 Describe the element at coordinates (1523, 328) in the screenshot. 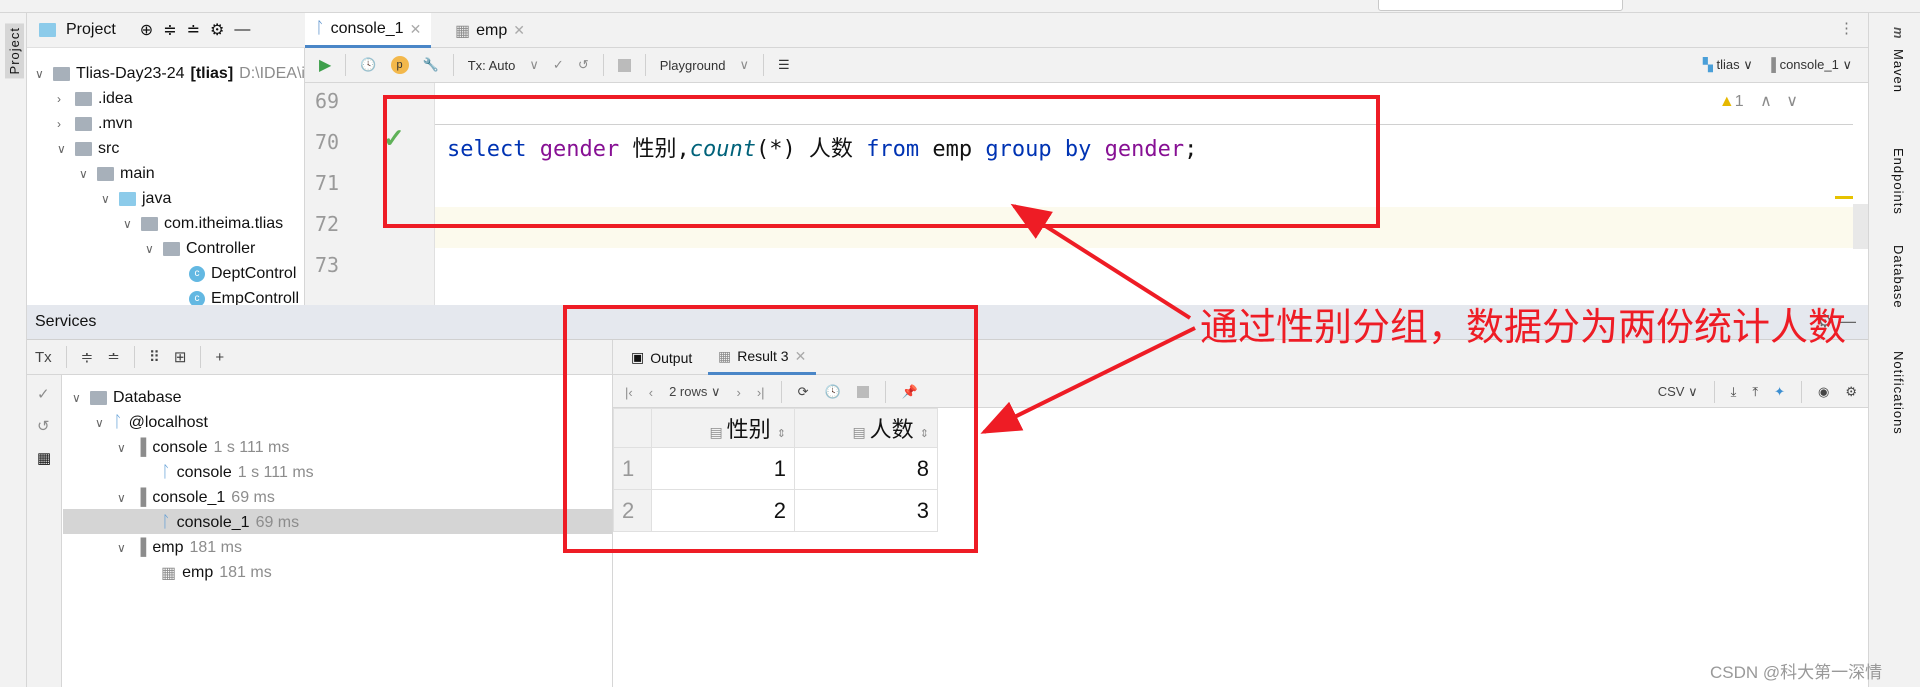

I see `annotation-text: 通过性别分组，数据分为两份统计人数` at that location.